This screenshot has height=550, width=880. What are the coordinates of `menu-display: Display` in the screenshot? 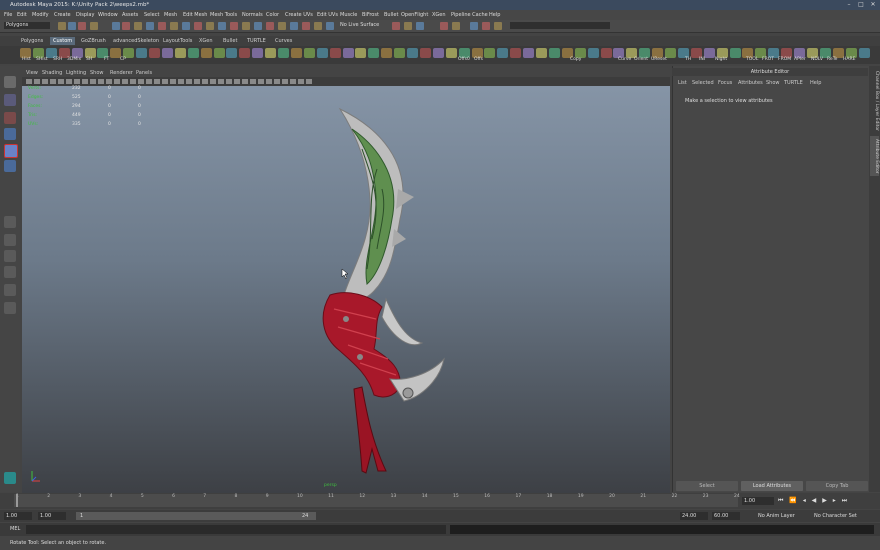 It's located at (85, 15).